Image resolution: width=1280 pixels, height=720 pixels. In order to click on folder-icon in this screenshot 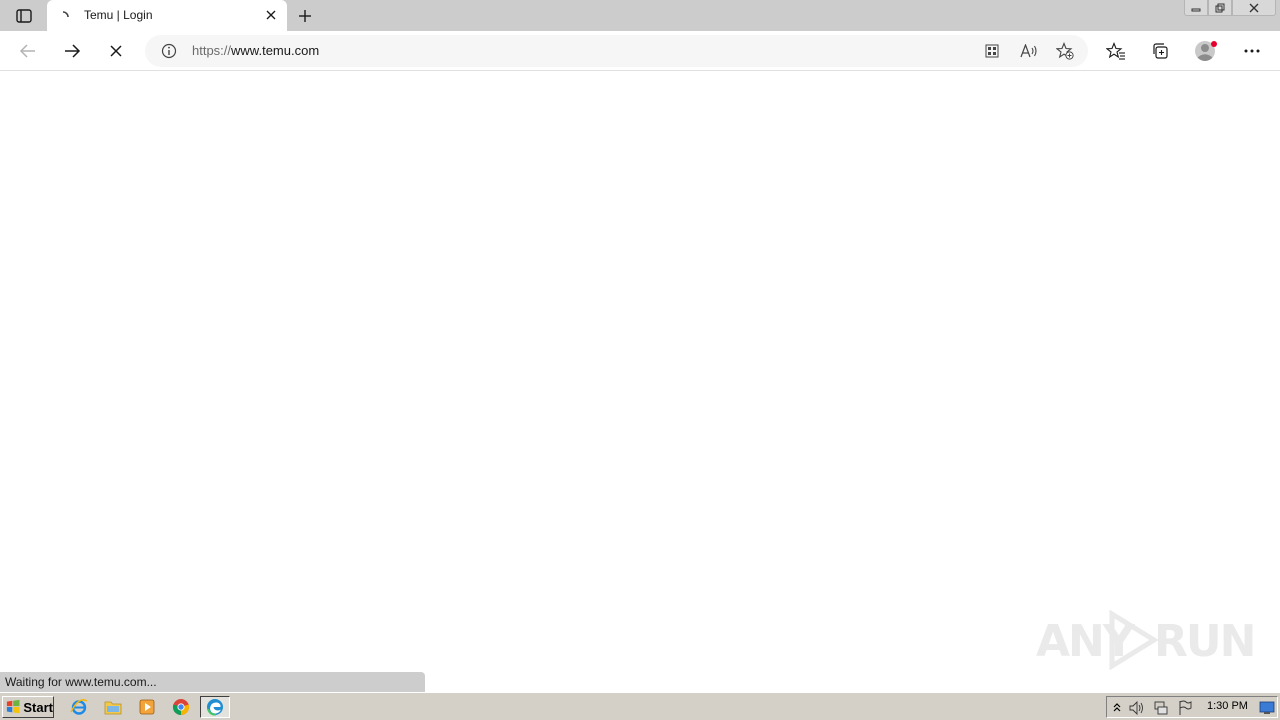, I will do `click(113, 708)`.